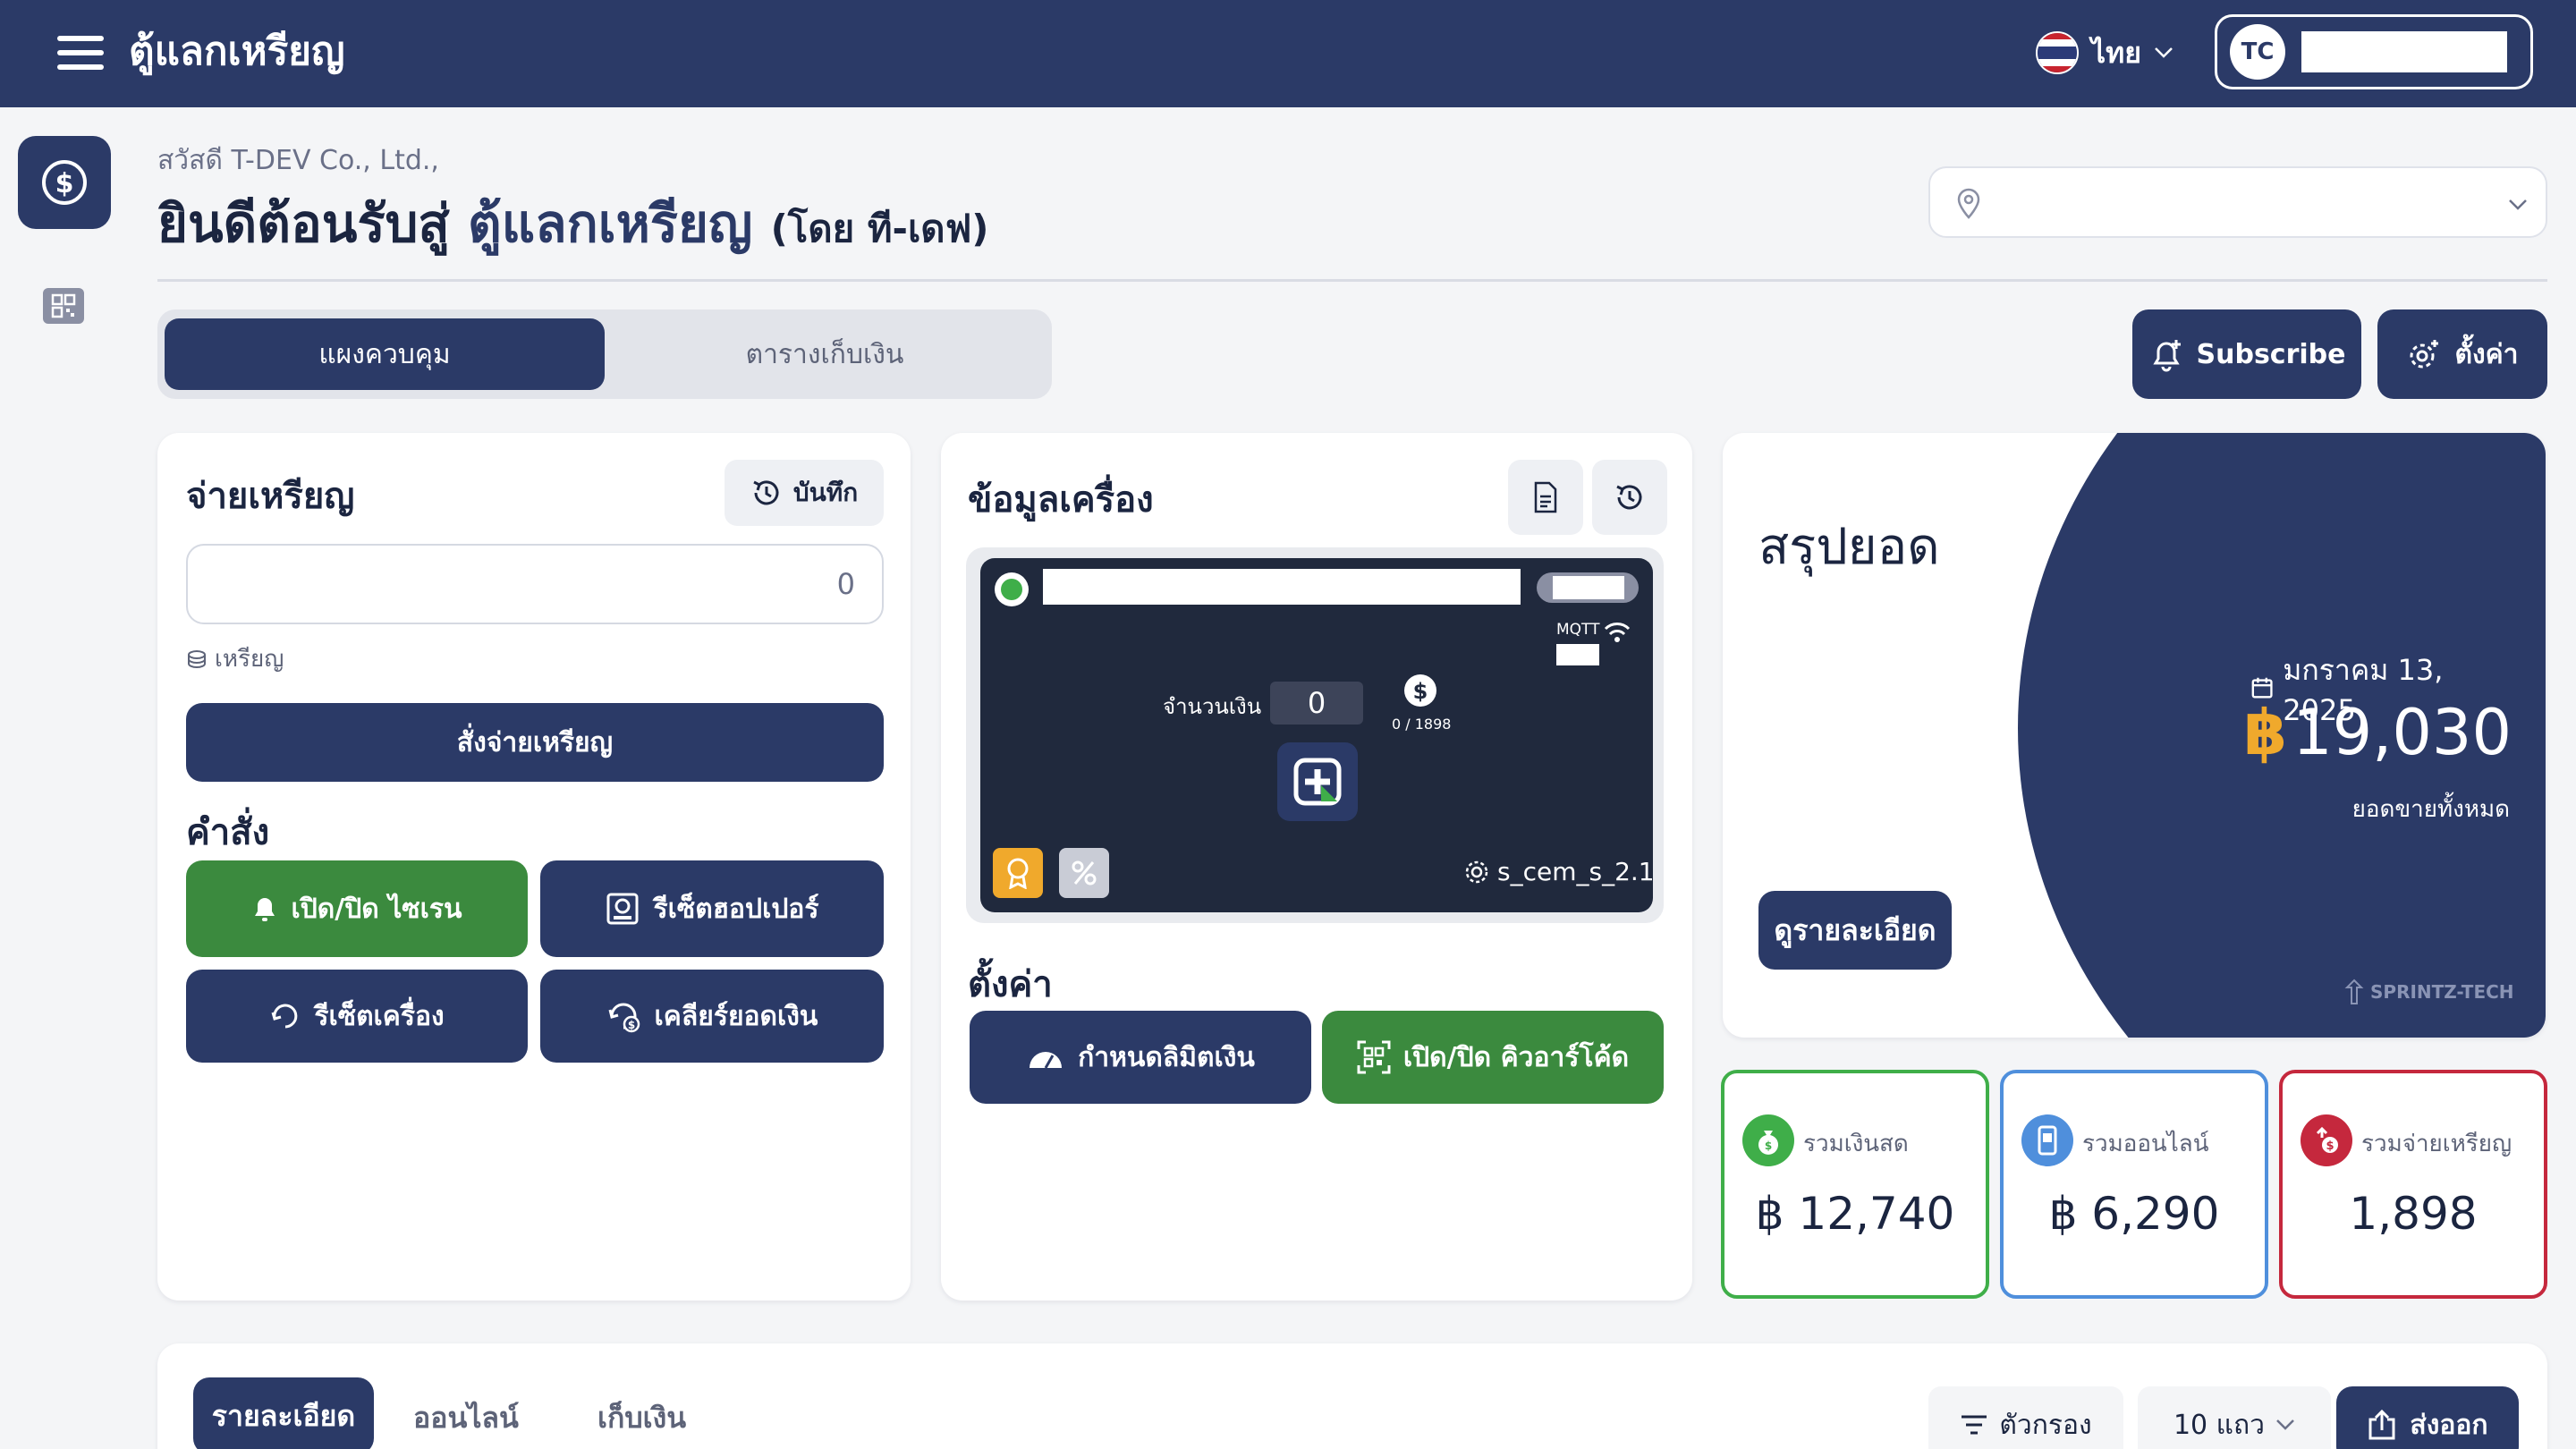 This screenshot has height=1449, width=2576. I want to click on bell-plus-icon, so click(2166, 356).